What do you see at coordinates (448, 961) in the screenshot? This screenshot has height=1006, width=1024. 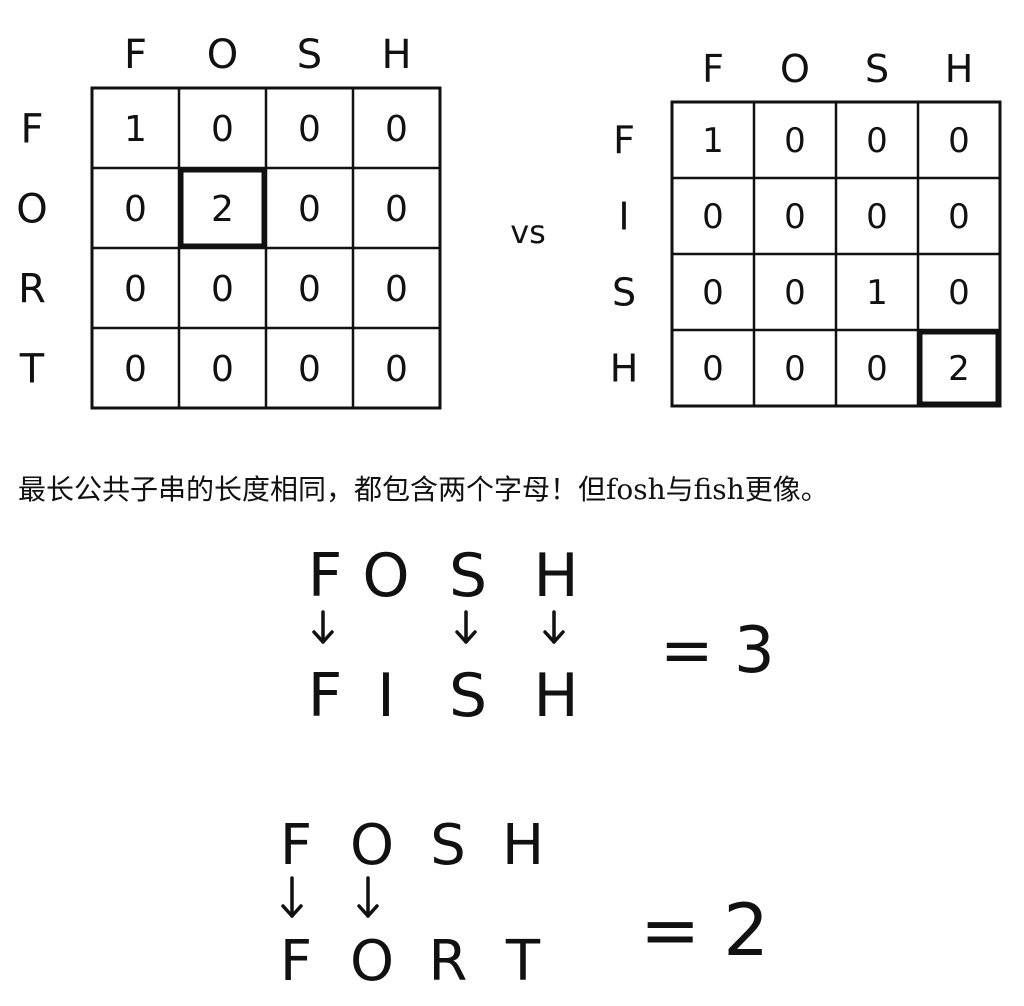 I see `bottom-letter-r: R` at bounding box center [448, 961].